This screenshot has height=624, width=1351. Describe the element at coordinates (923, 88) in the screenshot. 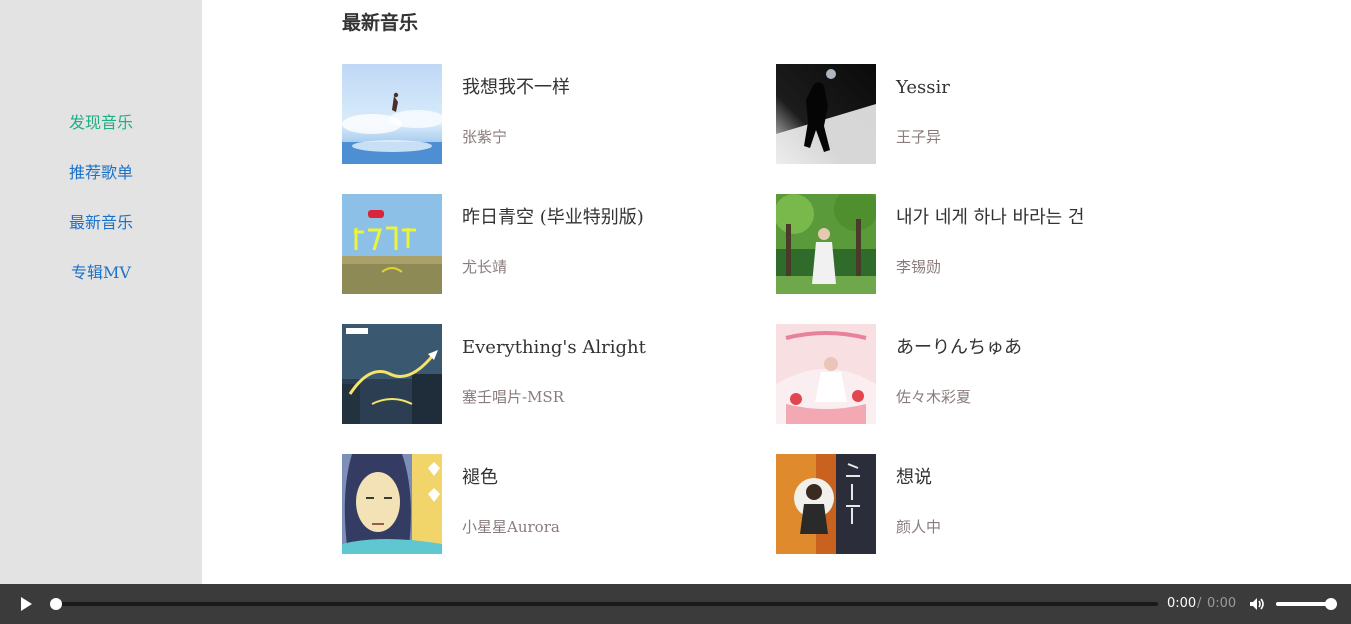

I see `song-title: Yessir` at that location.